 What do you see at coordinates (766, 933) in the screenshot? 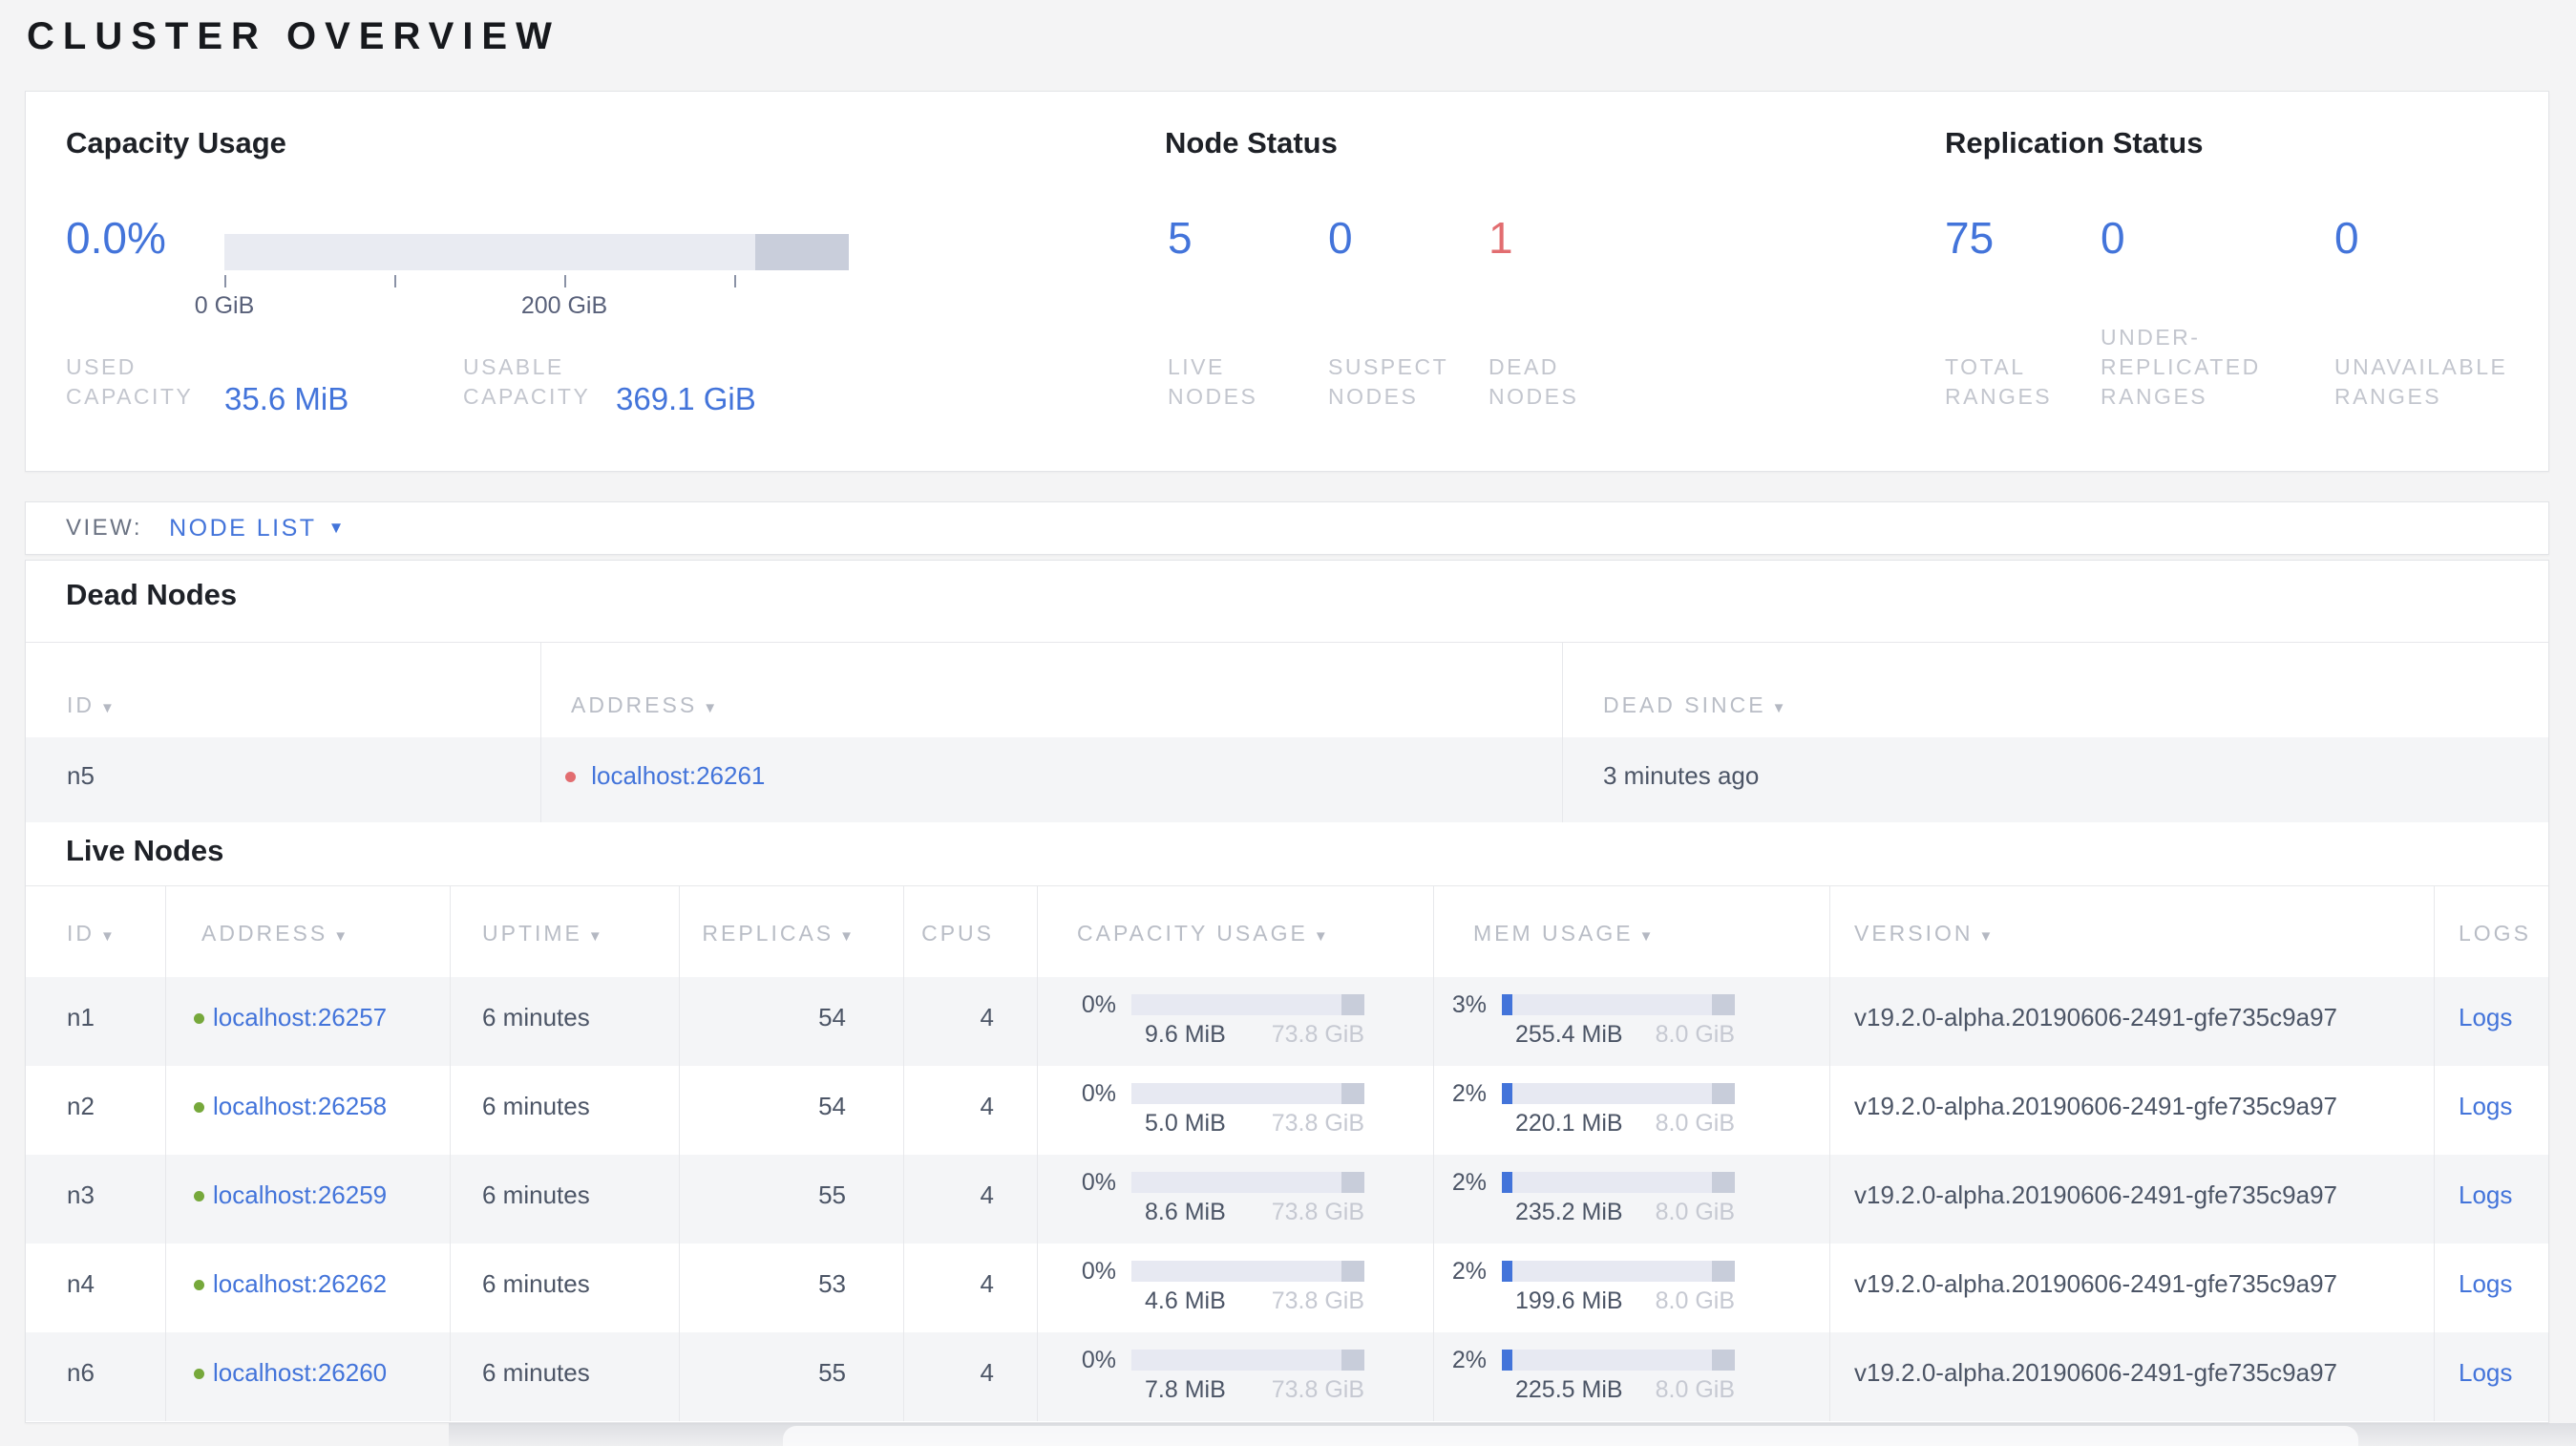
I see `col-replicas: REPLICAS ▼` at bounding box center [766, 933].